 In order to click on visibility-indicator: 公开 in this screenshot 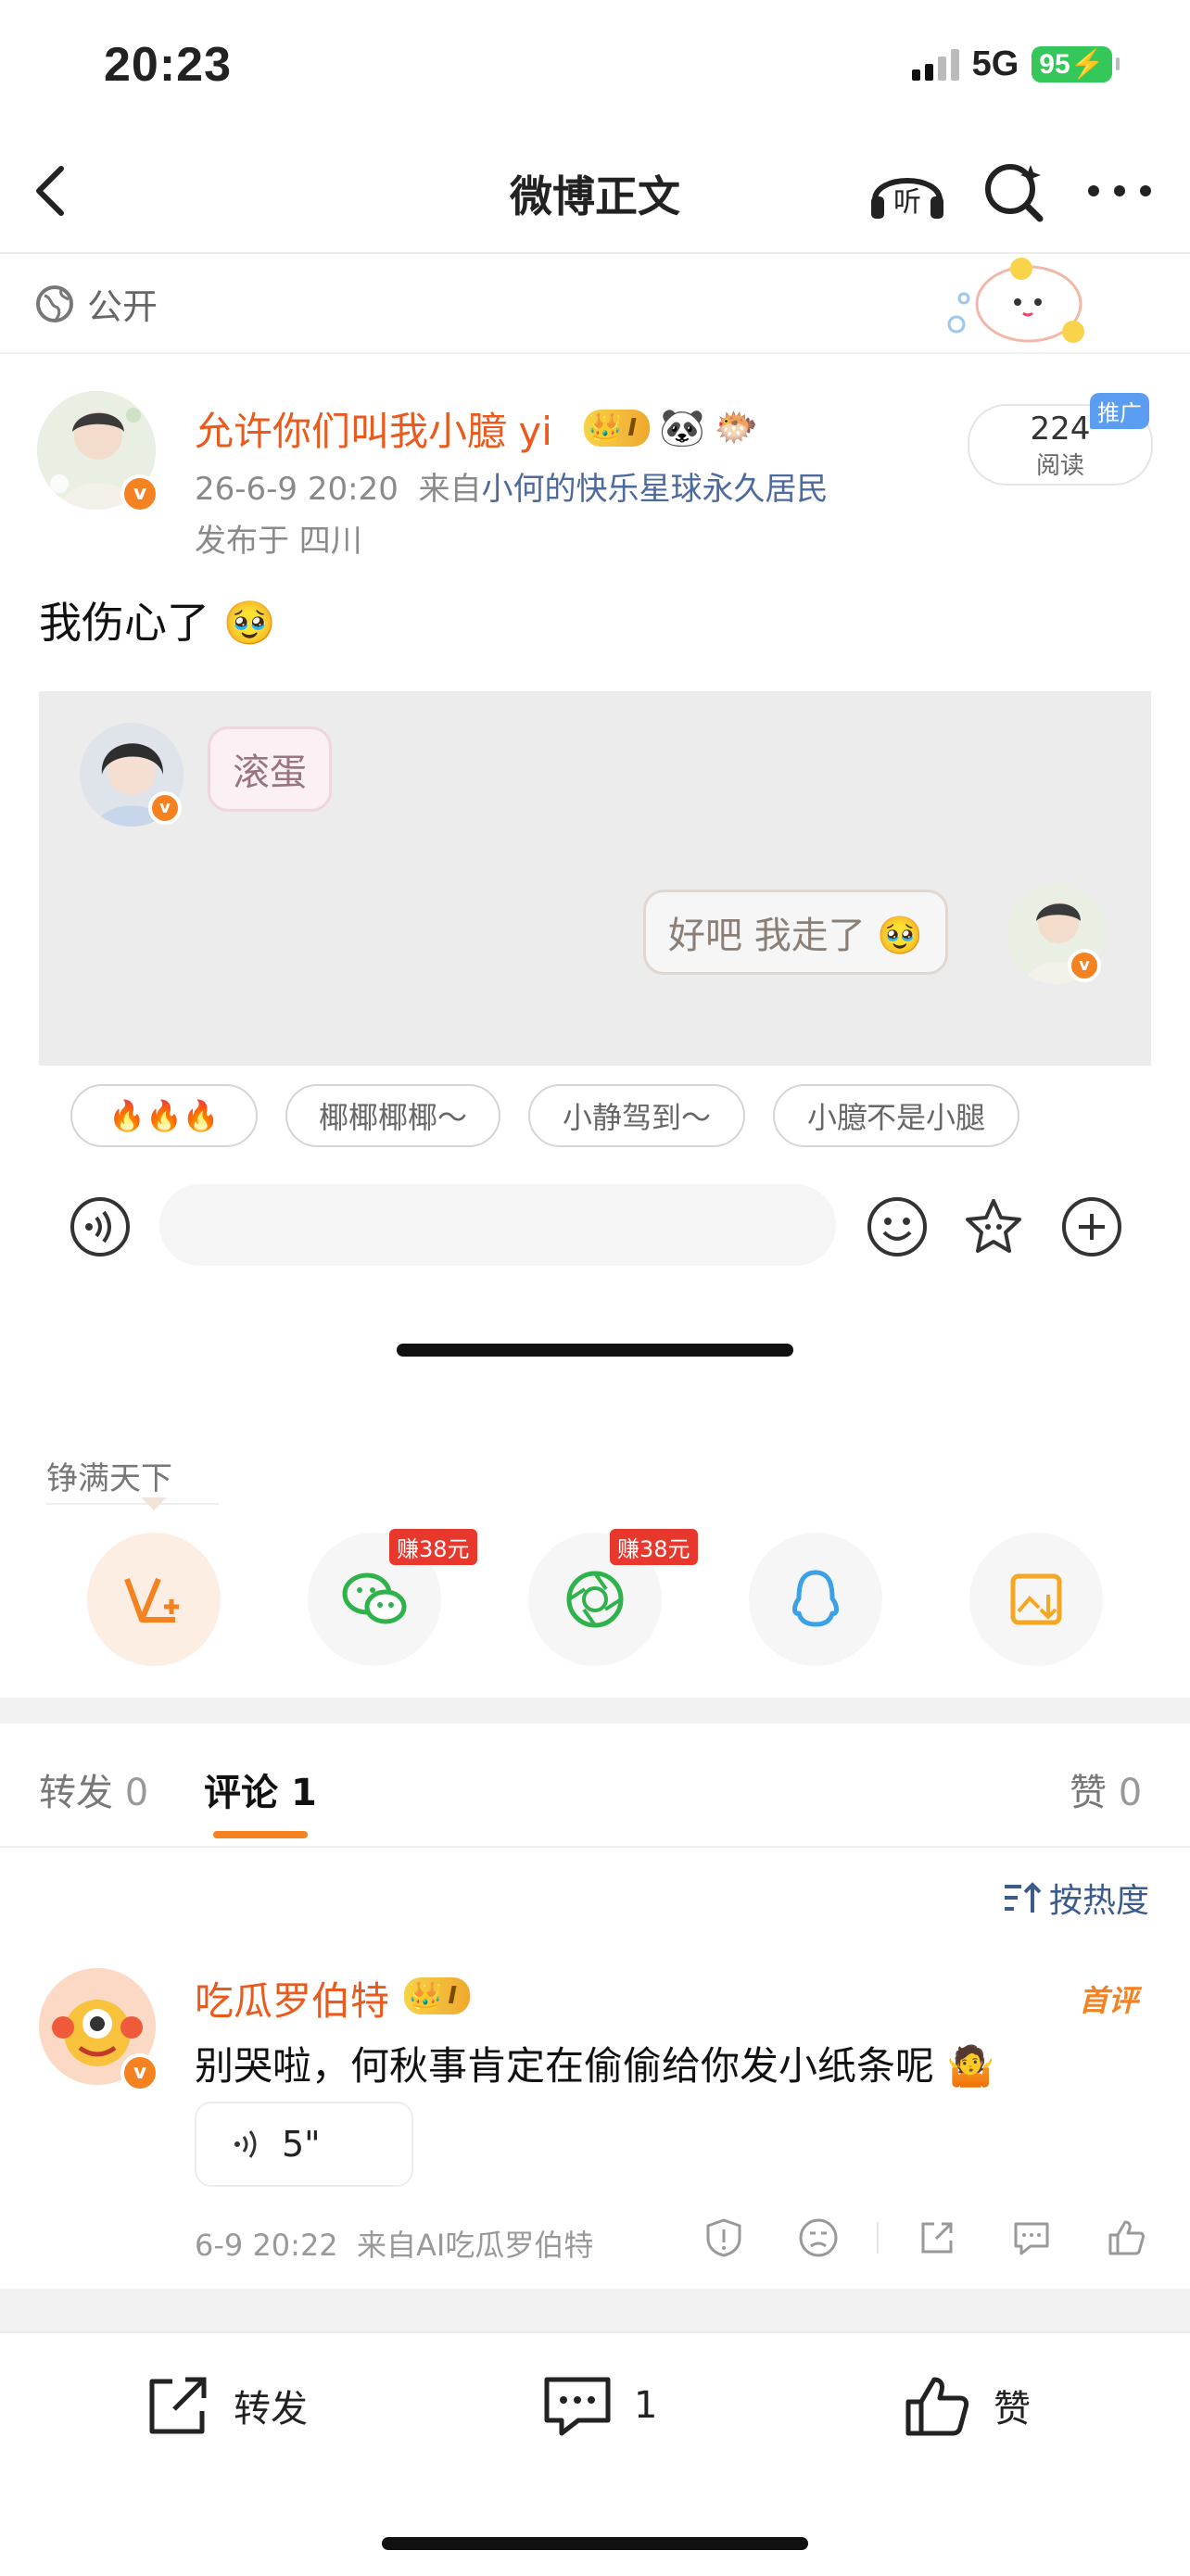, I will do `click(96, 303)`.